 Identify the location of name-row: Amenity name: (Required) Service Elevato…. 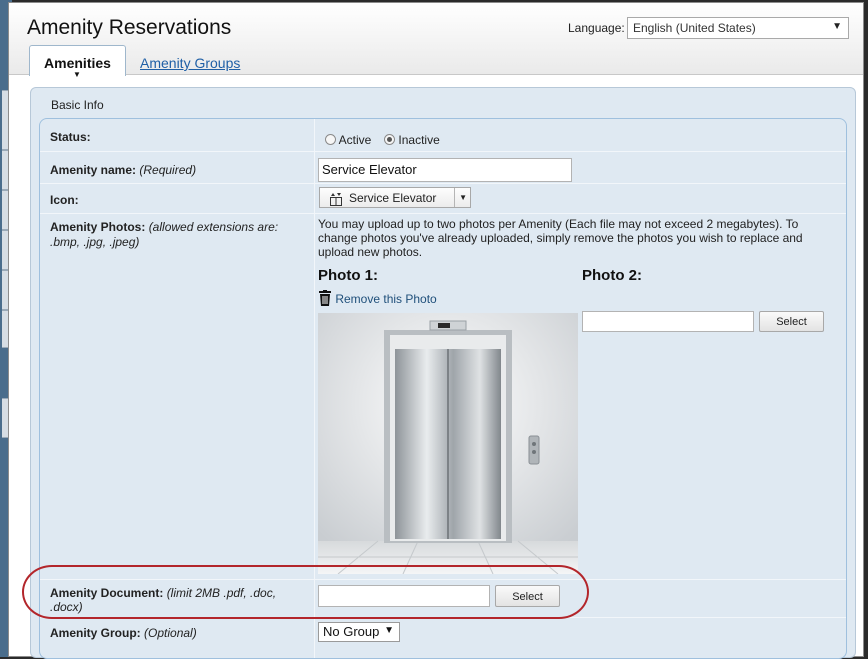
(443, 168).